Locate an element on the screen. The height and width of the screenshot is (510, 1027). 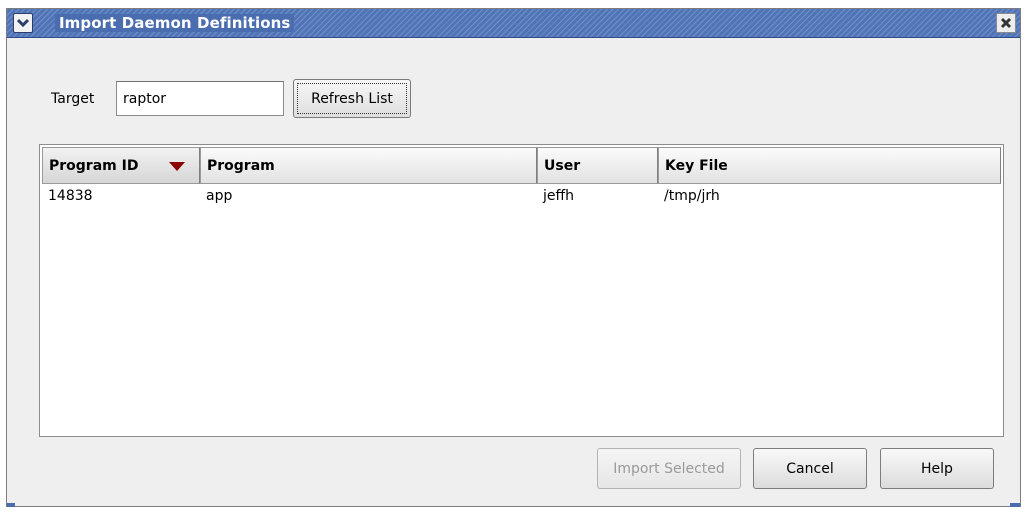
column-header-program: Program is located at coordinates (368, 165).